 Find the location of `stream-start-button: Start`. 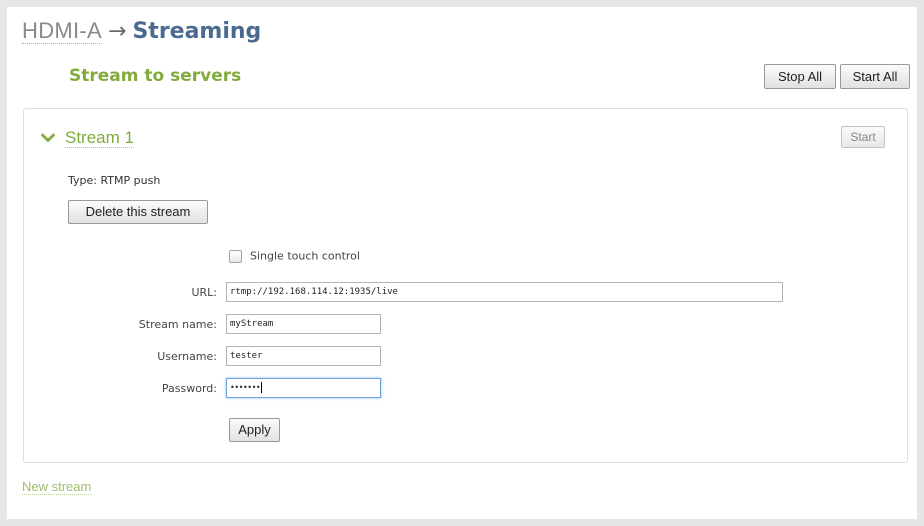

stream-start-button: Start is located at coordinates (863, 137).